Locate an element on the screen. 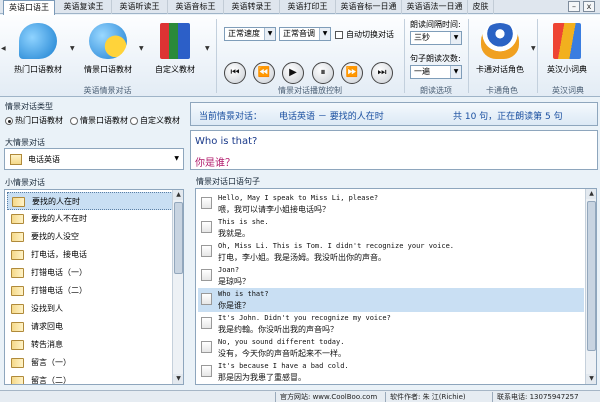 The image size is (600, 402). minimize-button: – is located at coordinates (574, 6).